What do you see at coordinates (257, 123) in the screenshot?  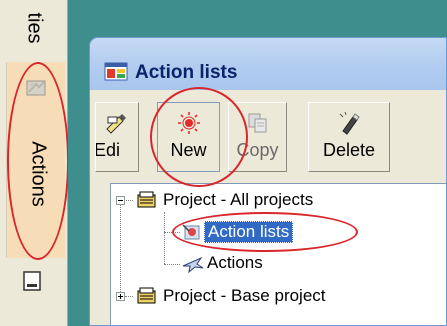 I see `copy-icon` at bounding box center [257, 123].